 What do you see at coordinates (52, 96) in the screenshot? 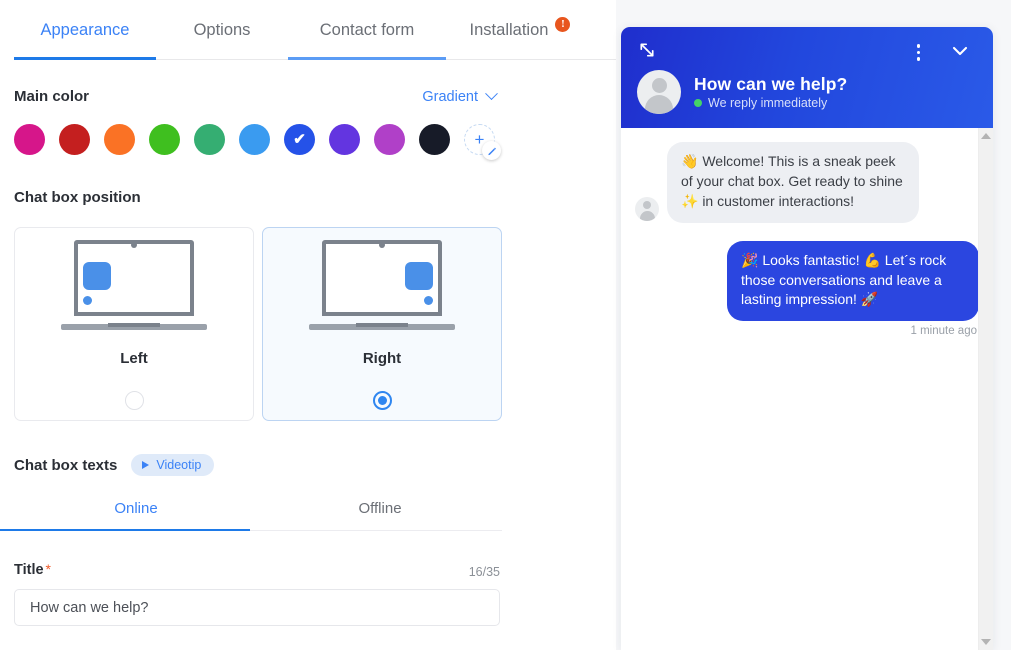
I see `main-color-label: Main color` at bounding box center [52, 96].